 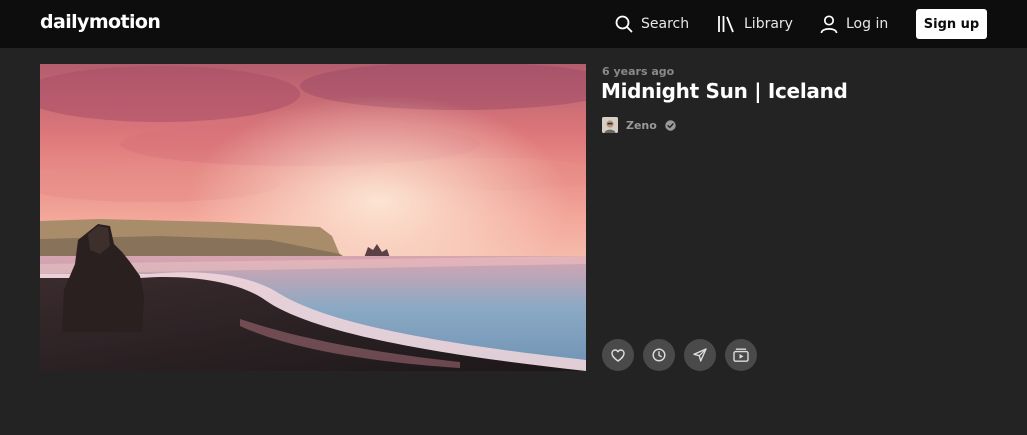 I want to click on add-to-playlist-button, so click(x=741, y=355).